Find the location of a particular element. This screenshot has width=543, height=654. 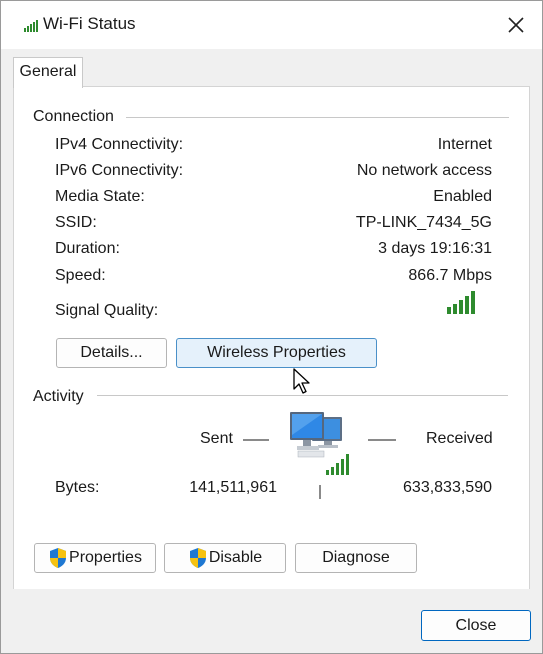

received-label: Received is located at coordinates (459, 438).